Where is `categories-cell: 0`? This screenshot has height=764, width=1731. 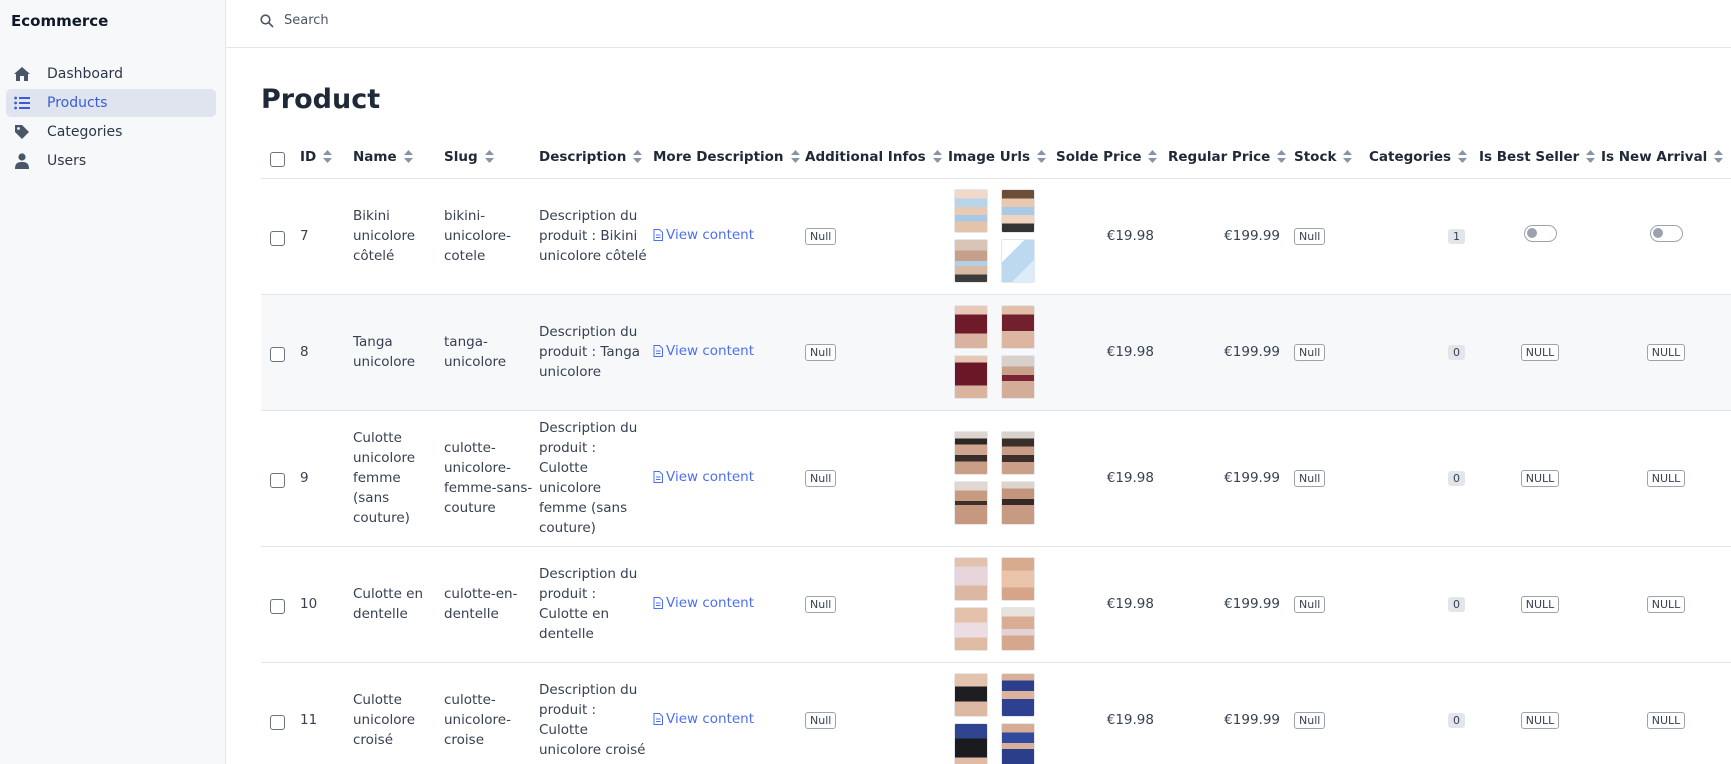
categories-cell: 0 is located at coordinates (1424, 604).